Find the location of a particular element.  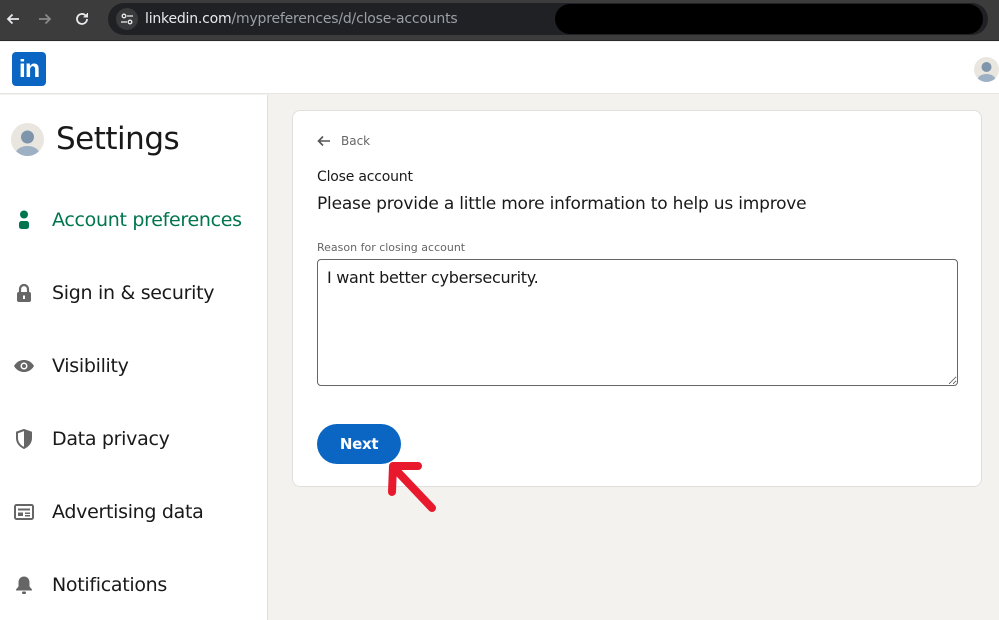

next-button: Next is located at coordinates (359, 444).